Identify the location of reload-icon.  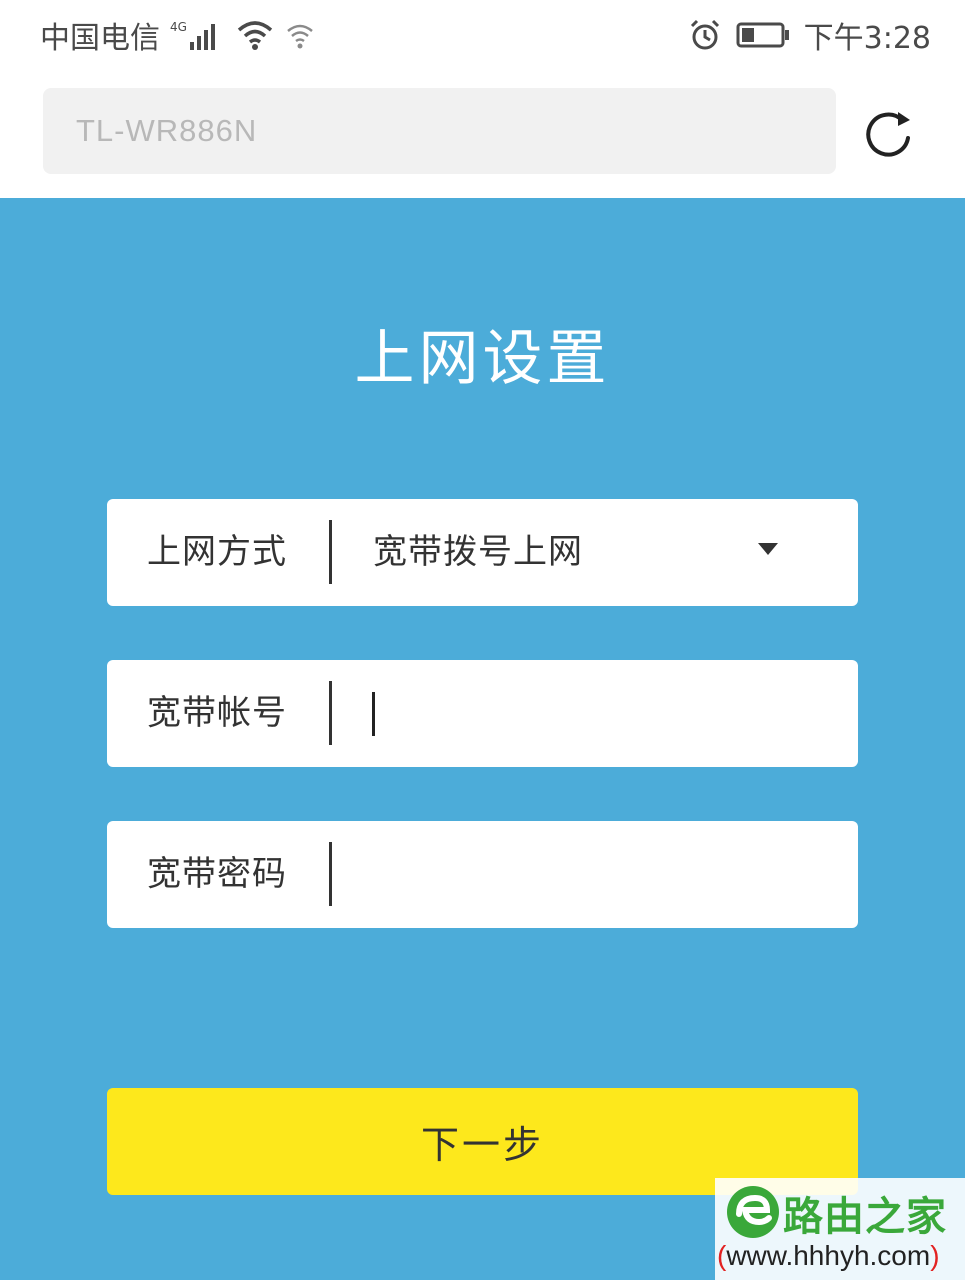
(890, 136).